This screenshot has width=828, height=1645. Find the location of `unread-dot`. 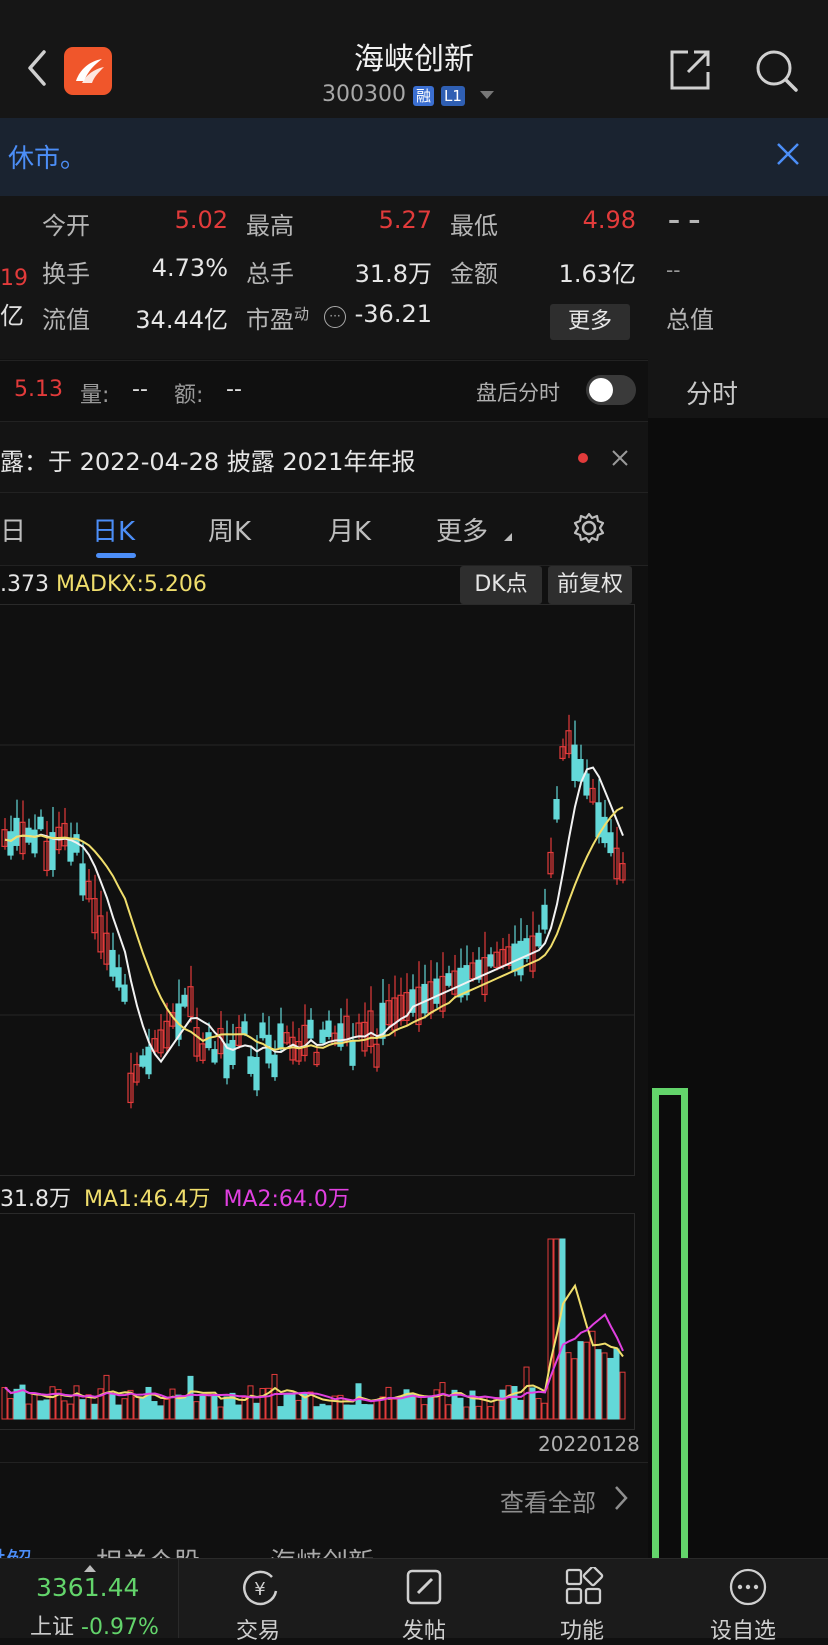

unread-dot is located at coordinates (583, 458).